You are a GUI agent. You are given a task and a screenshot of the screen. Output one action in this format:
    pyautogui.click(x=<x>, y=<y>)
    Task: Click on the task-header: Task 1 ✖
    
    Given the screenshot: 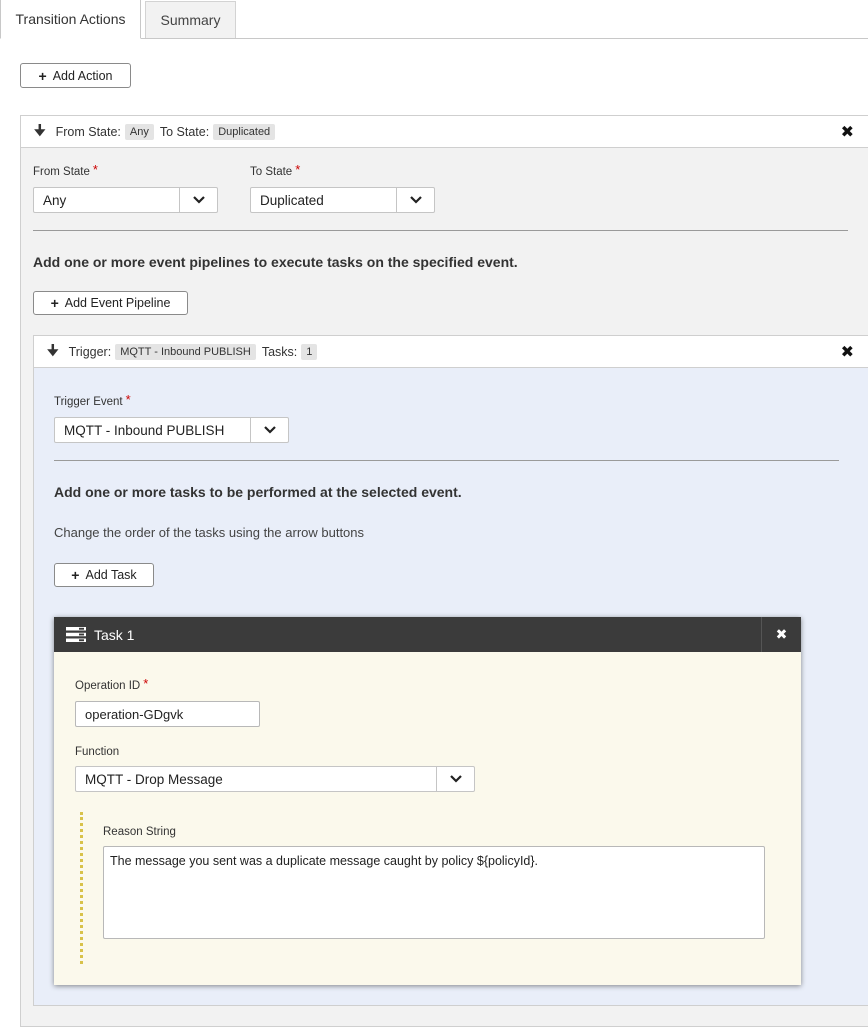 What is the action you would take?
    pyautogui.click(x=427, y=634)
    